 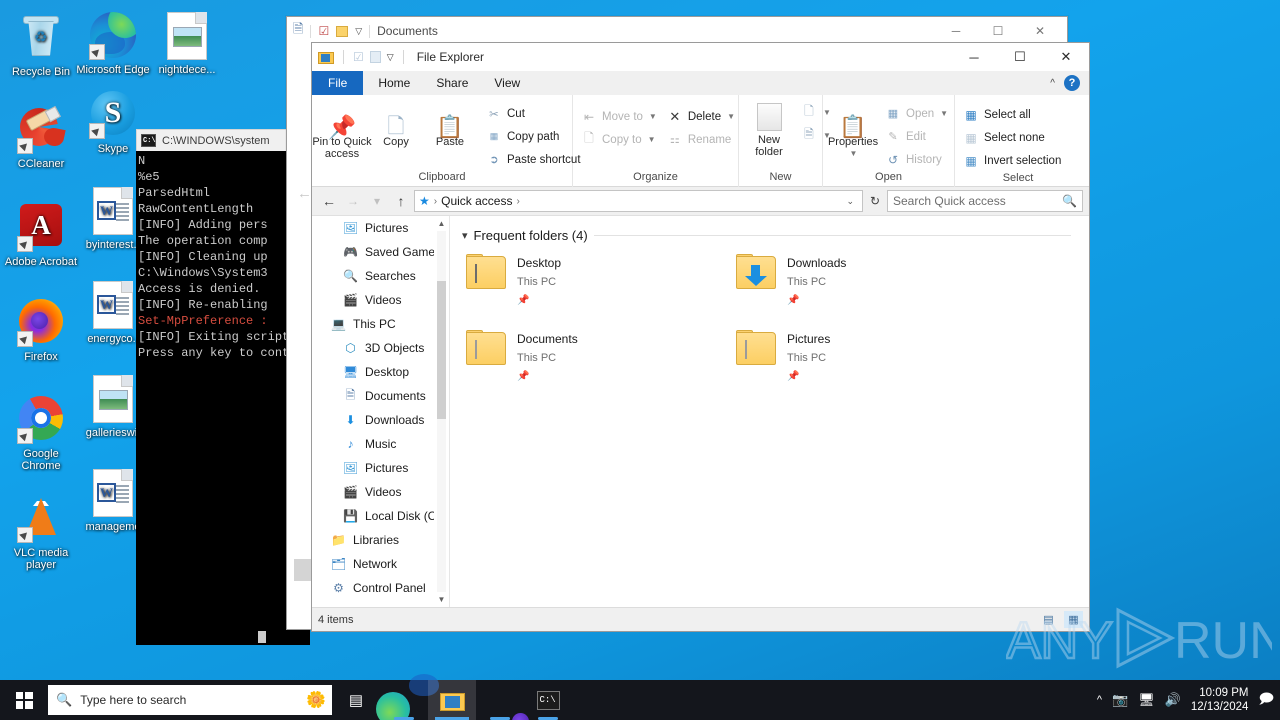 What do you see at coordinates (380, 228) in the screenshot?
I see `nav-item-pictures: 🖼 Pictures` at bounding box center [380, 228].